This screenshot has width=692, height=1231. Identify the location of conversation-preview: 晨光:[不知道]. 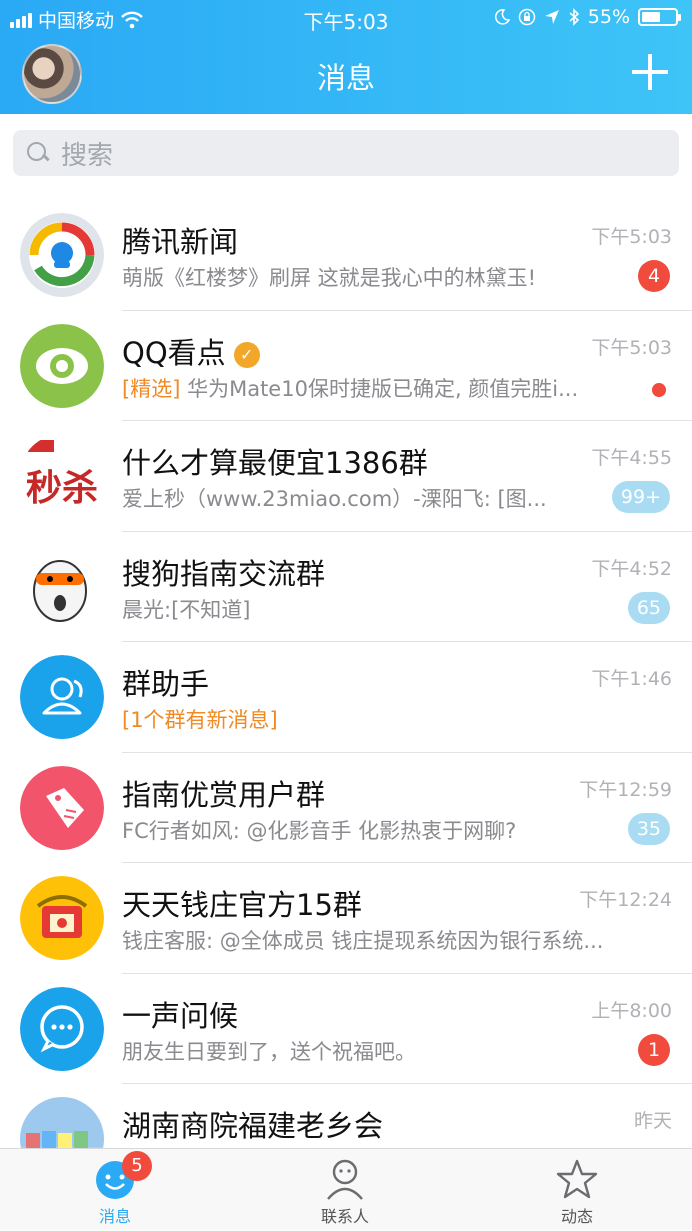
(186, 609).